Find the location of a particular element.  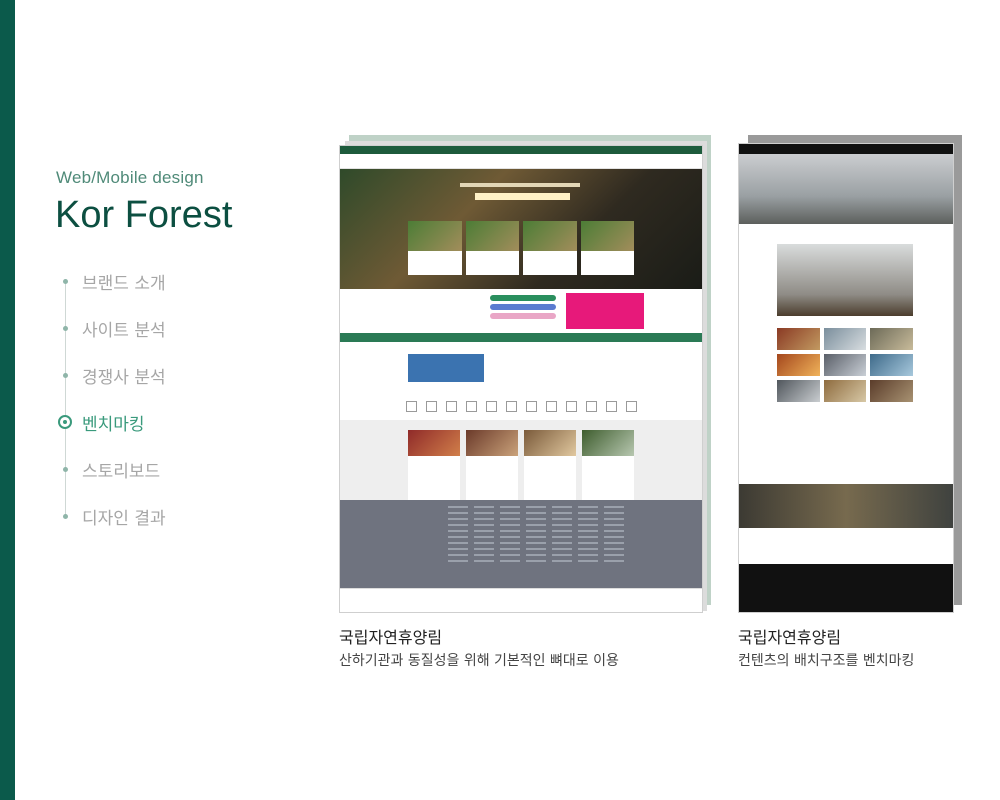

website-preview-image is located at coordinates (846, 378).